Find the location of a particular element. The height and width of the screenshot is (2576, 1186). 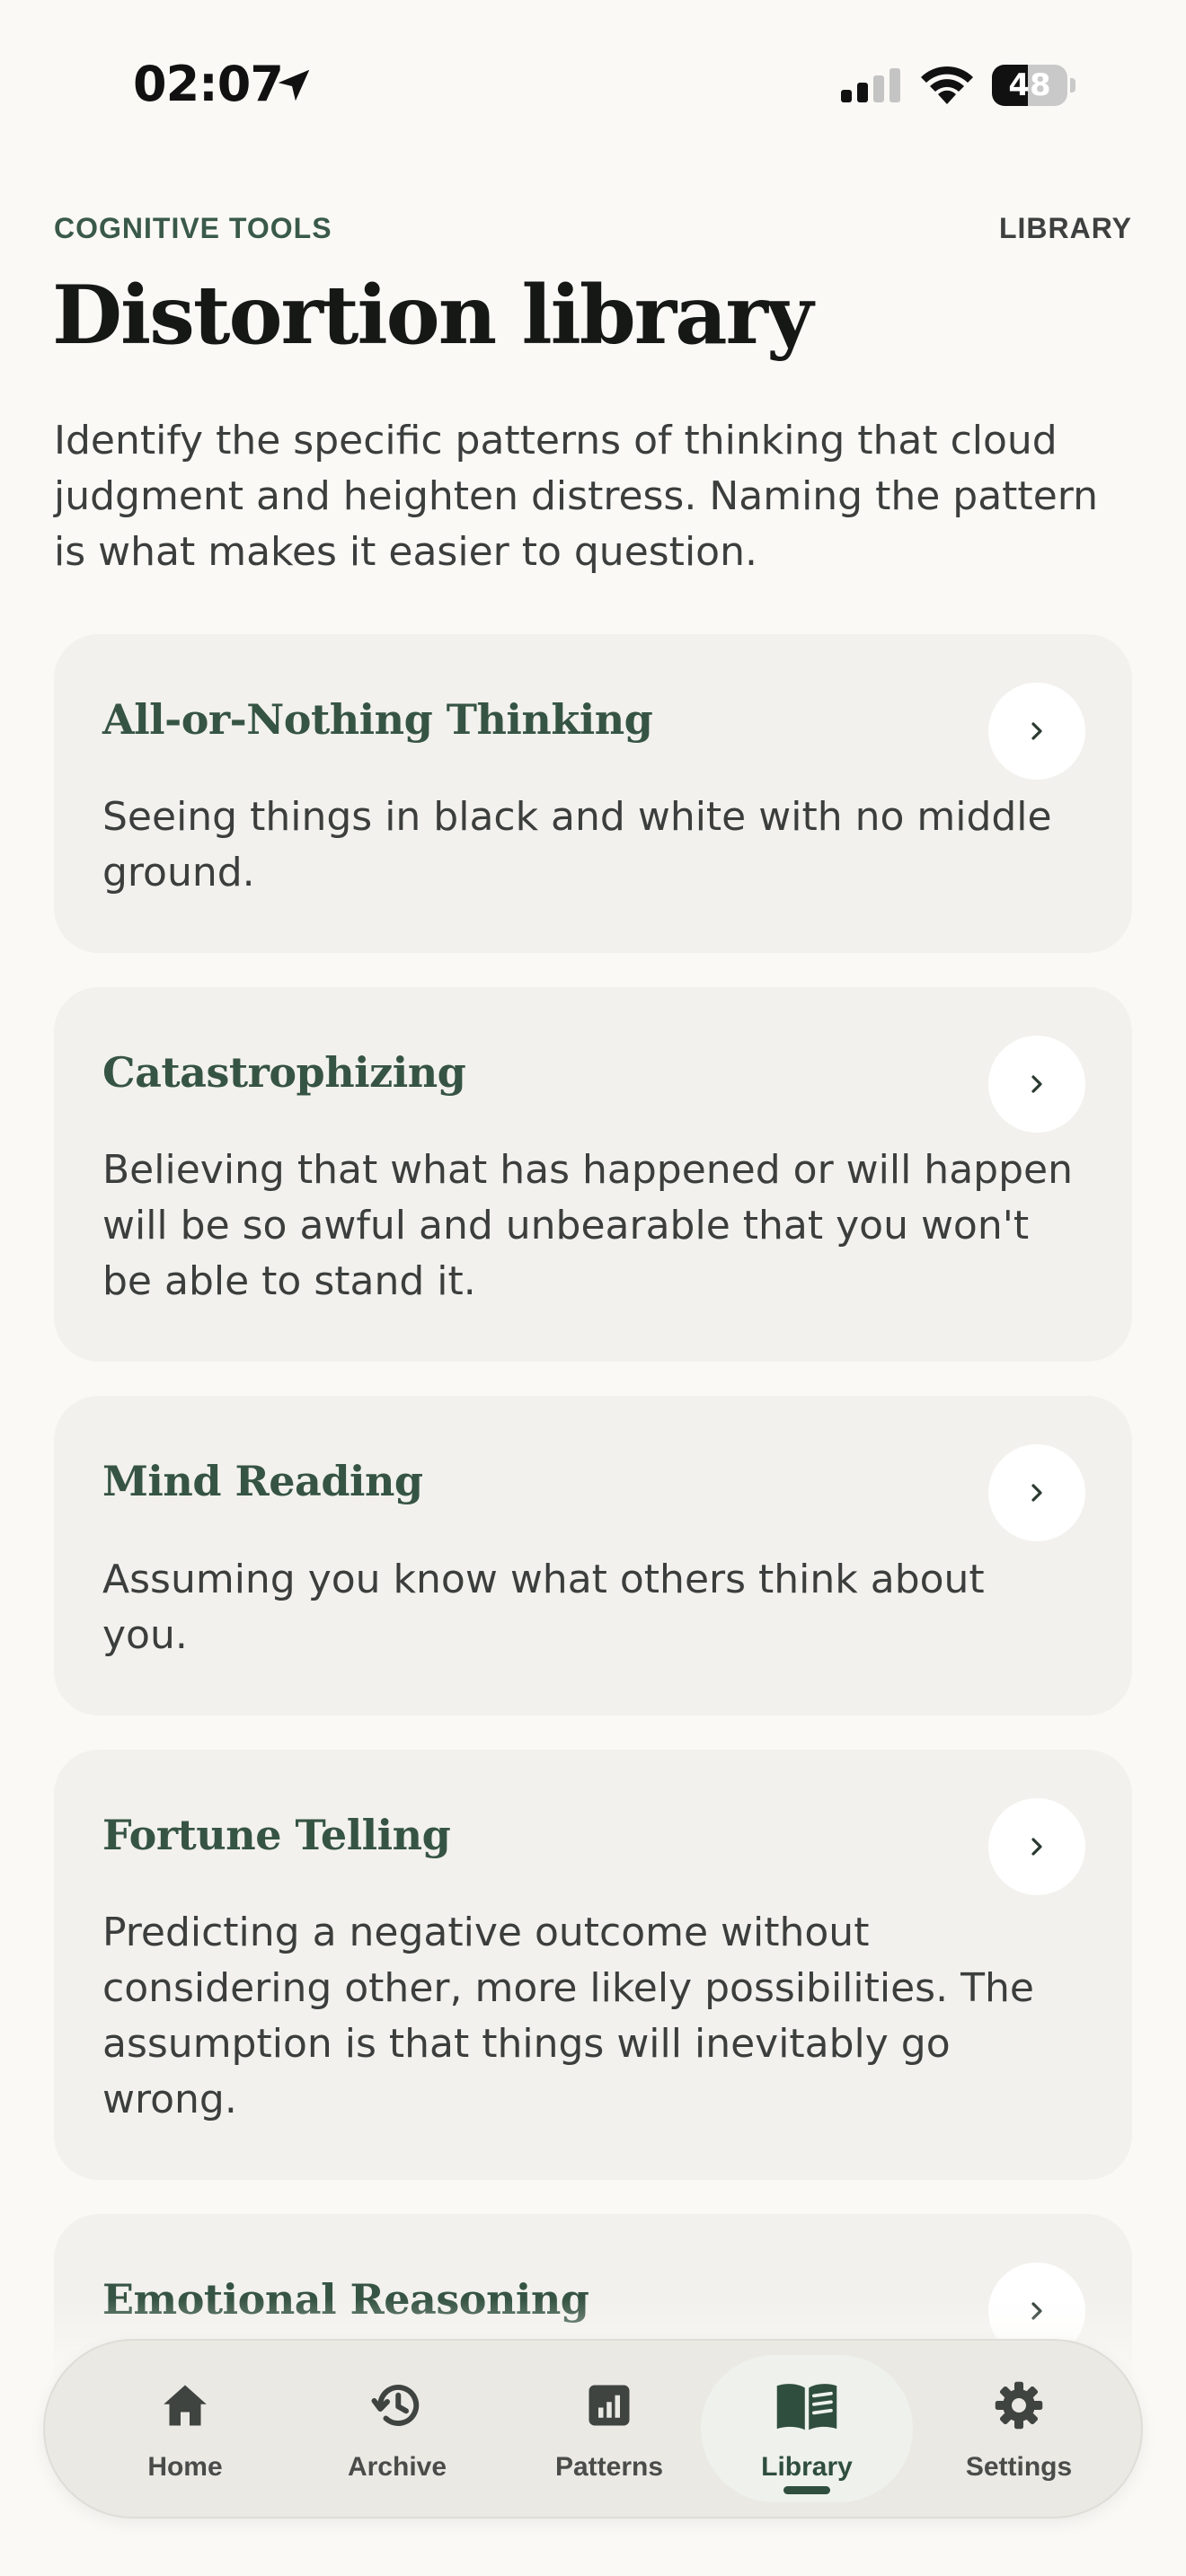

status-bar: 02:07 48 is located at coordinates (593, 85).